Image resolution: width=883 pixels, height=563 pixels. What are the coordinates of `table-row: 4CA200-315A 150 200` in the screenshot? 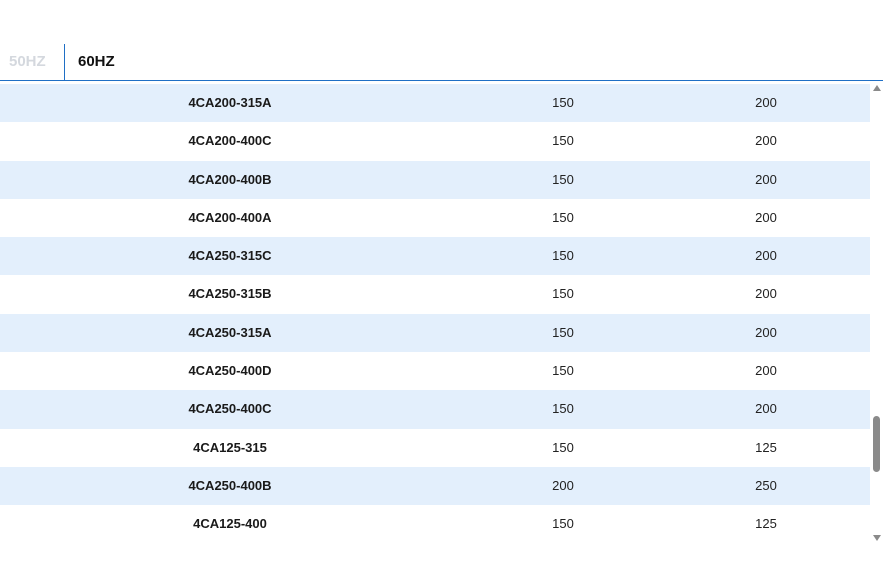 It's located at (435, 103).